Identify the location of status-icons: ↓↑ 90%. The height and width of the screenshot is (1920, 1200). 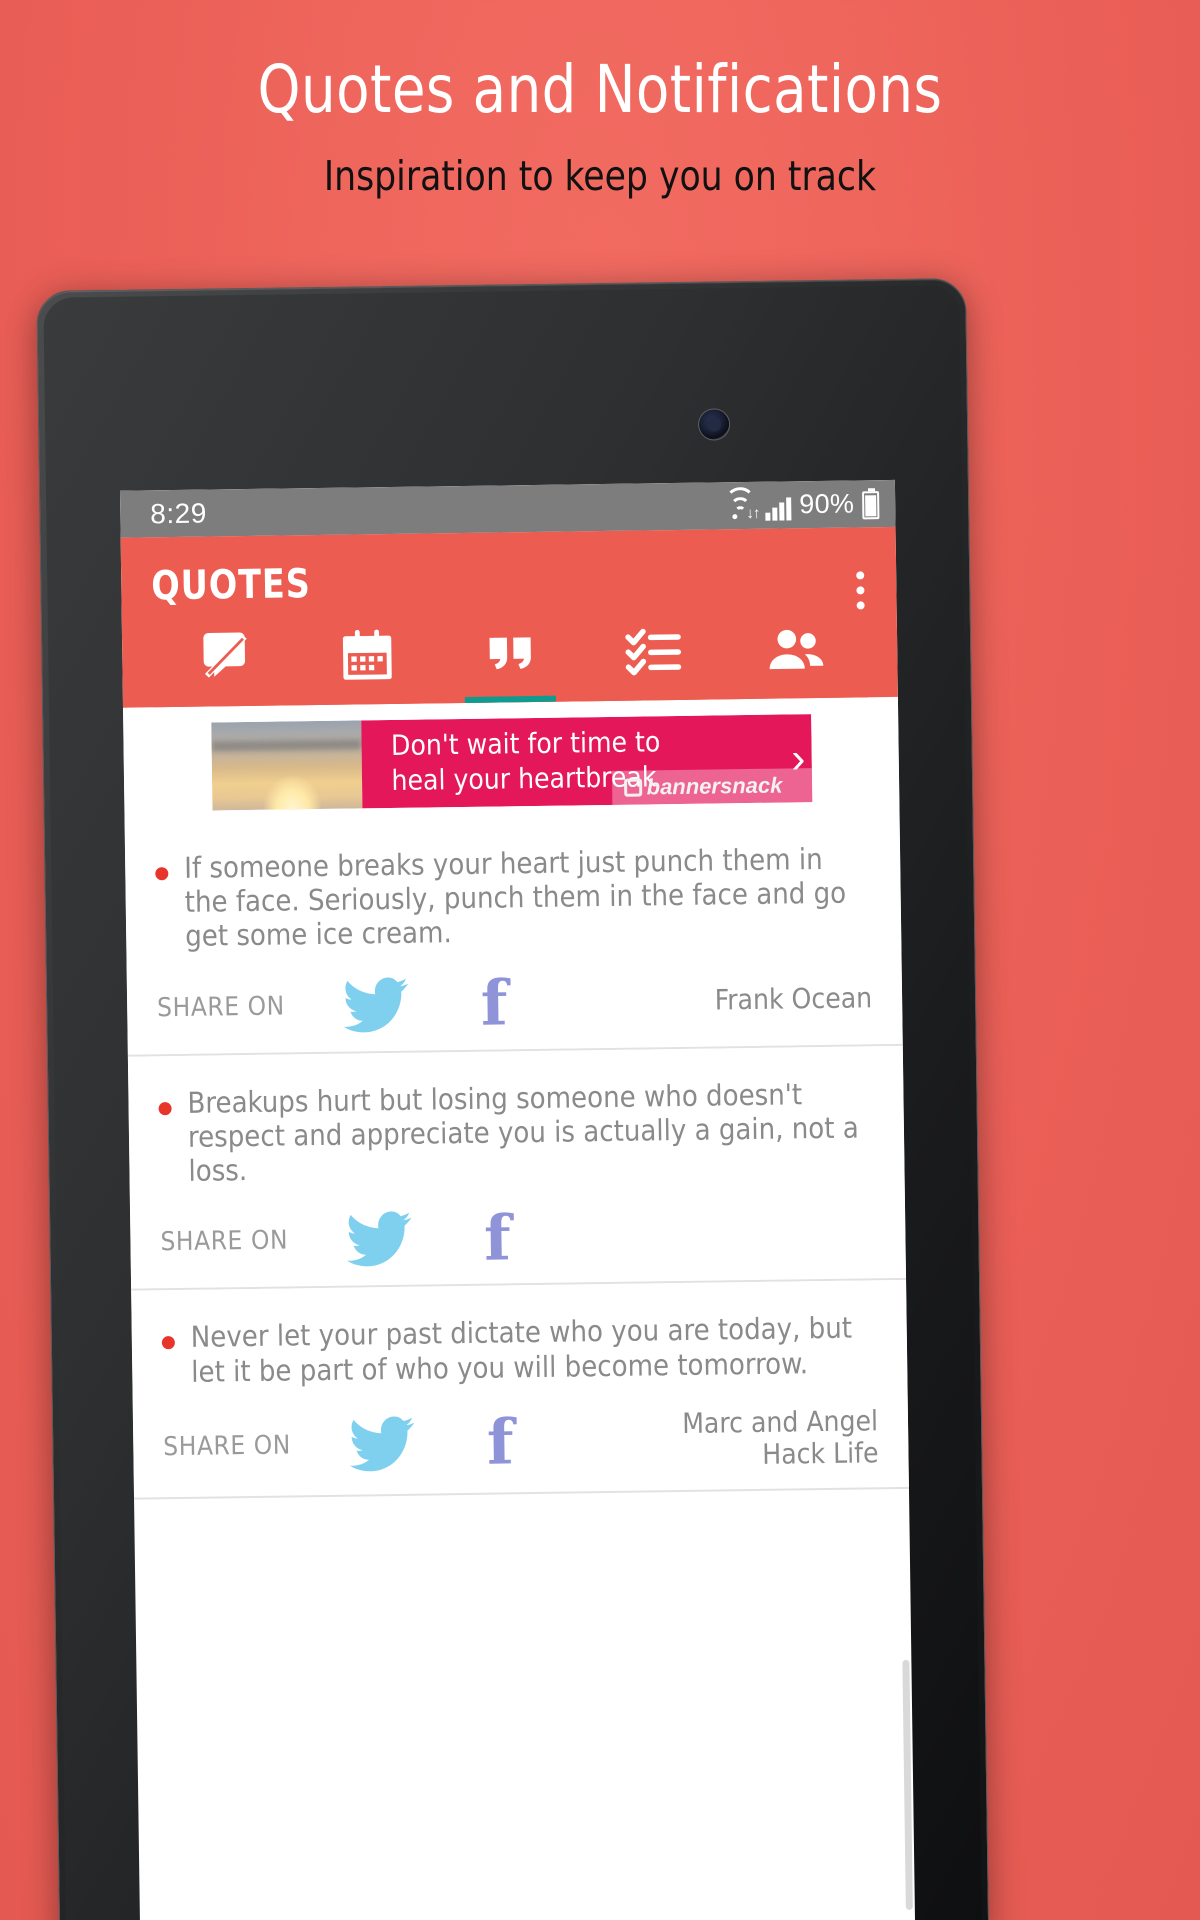
(801, 504).